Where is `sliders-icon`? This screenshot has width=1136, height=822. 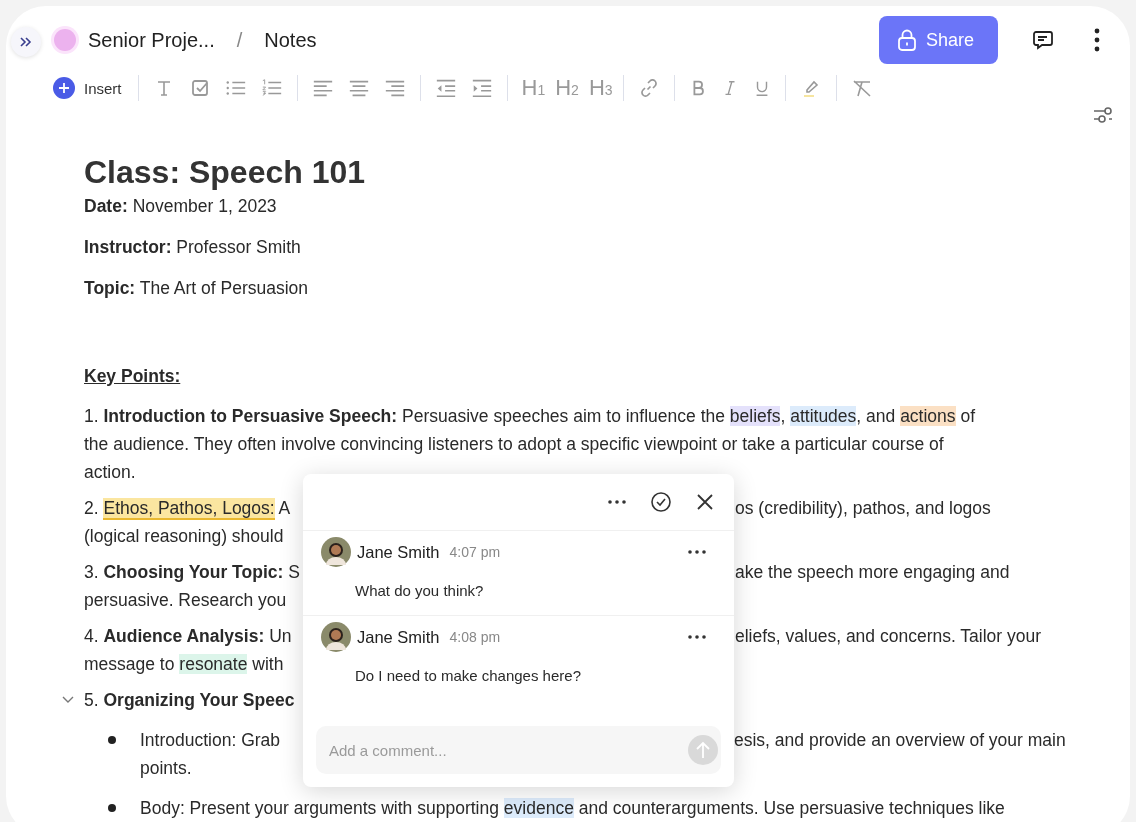
sliders-icon is located at coordinates (1103, 115).